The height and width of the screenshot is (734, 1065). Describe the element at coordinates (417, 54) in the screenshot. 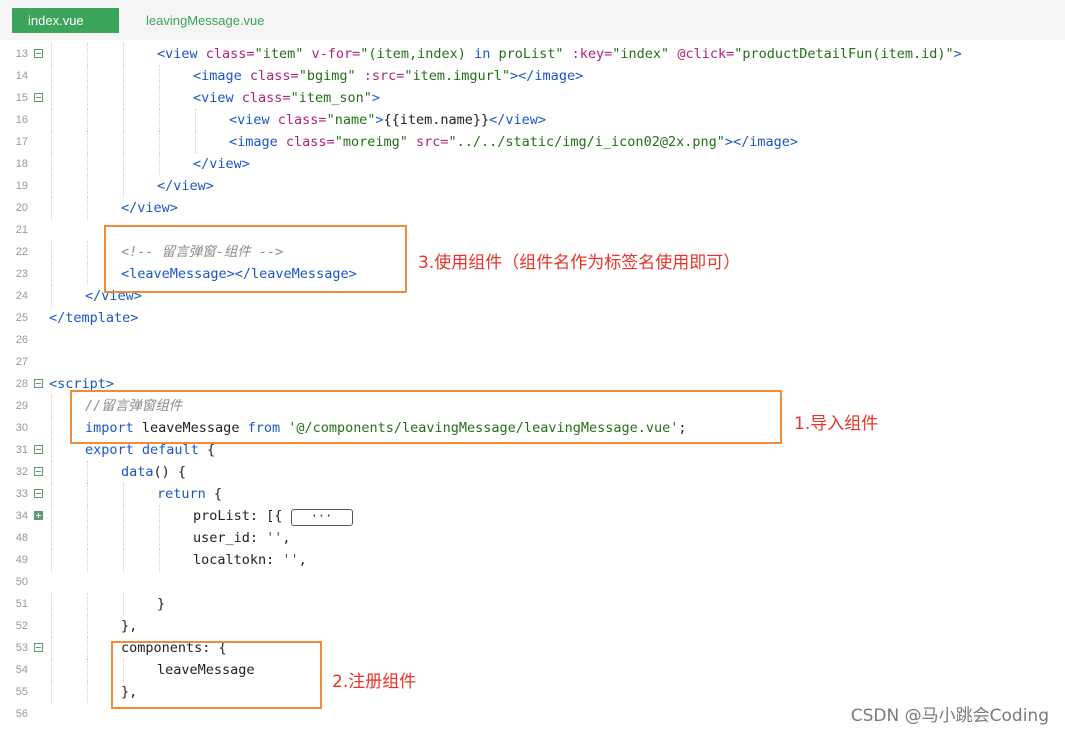

I see `code-token: "(item,index)` at that location.